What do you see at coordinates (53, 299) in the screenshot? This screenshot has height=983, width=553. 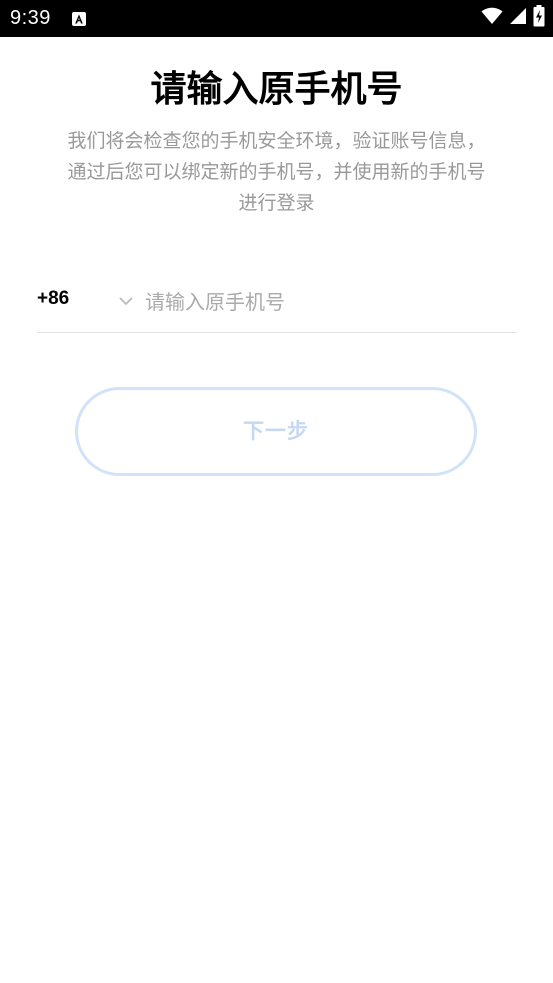 I see `country-code-selector: +86` at bounding box center [53, 299].